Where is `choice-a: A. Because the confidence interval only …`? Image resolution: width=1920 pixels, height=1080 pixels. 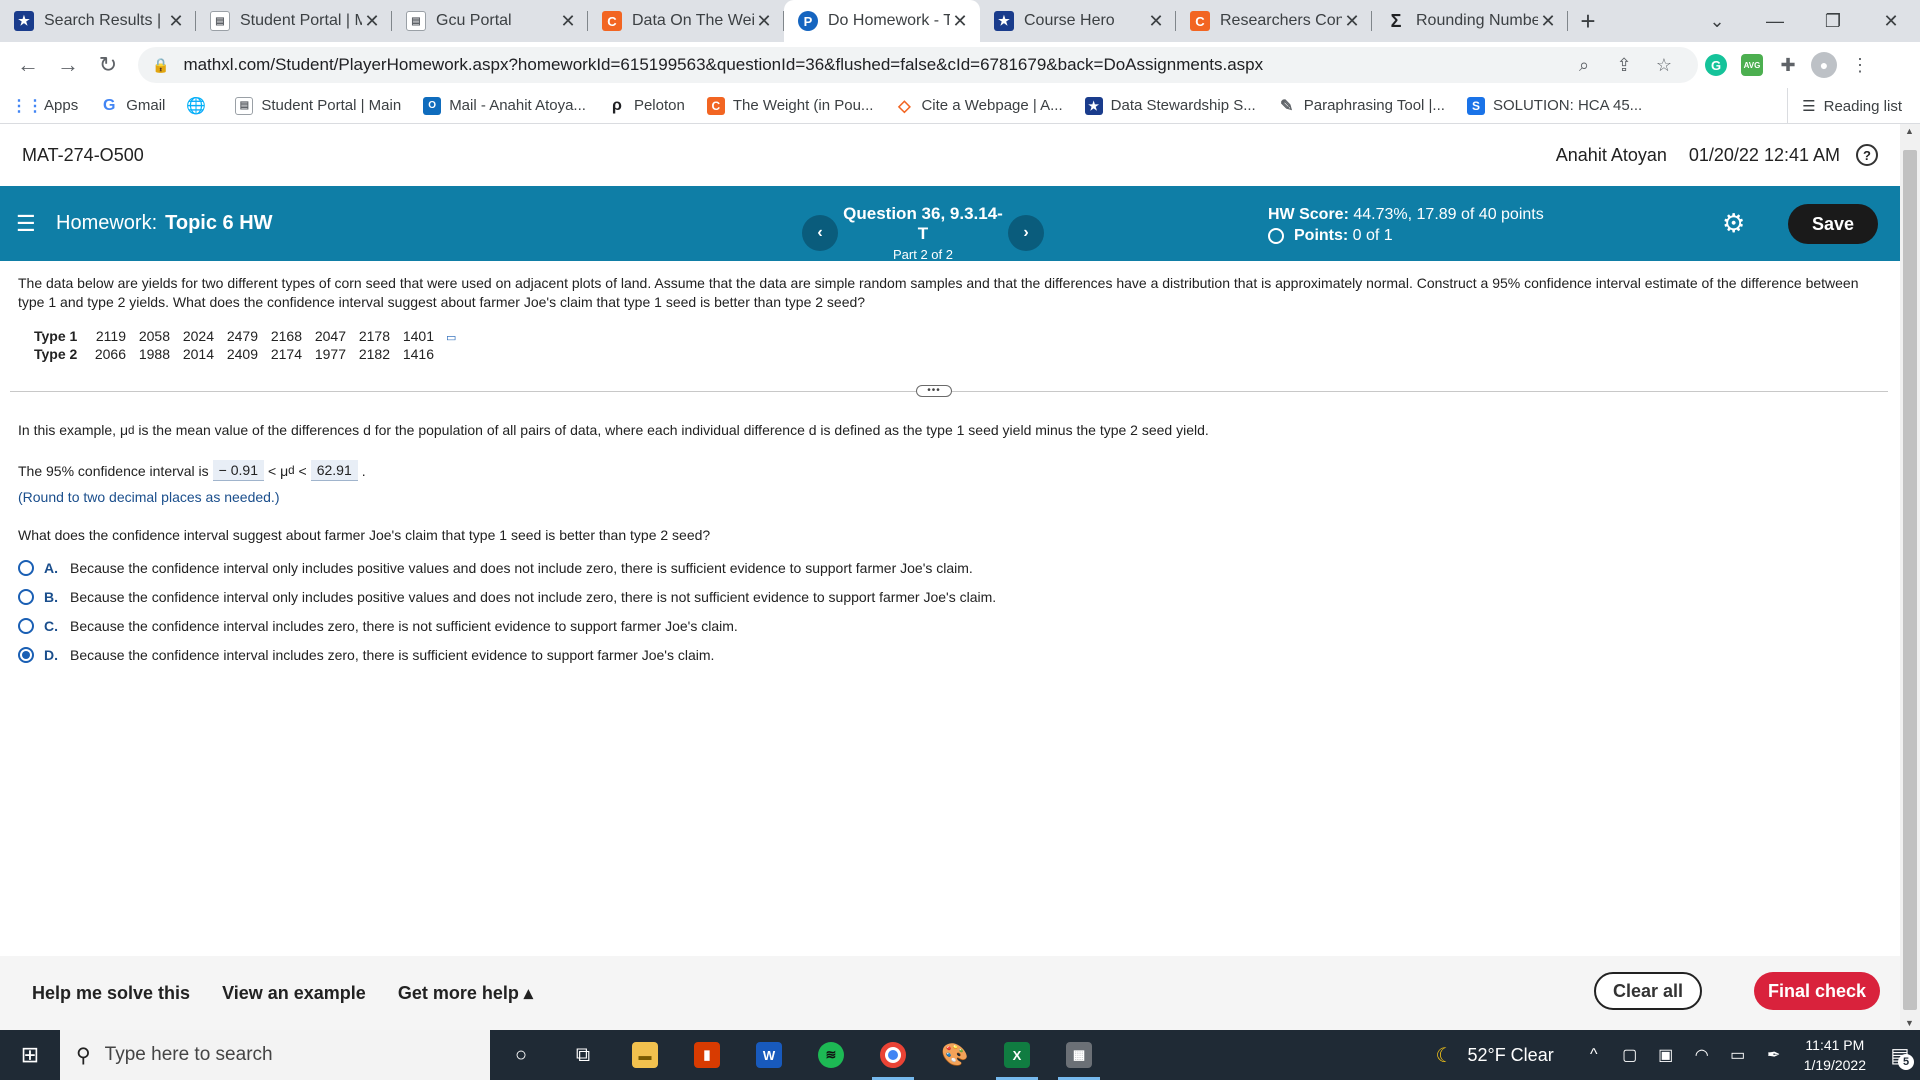 choice-a: A. Because the confidence interval only … is located at coordinates (948, 567).